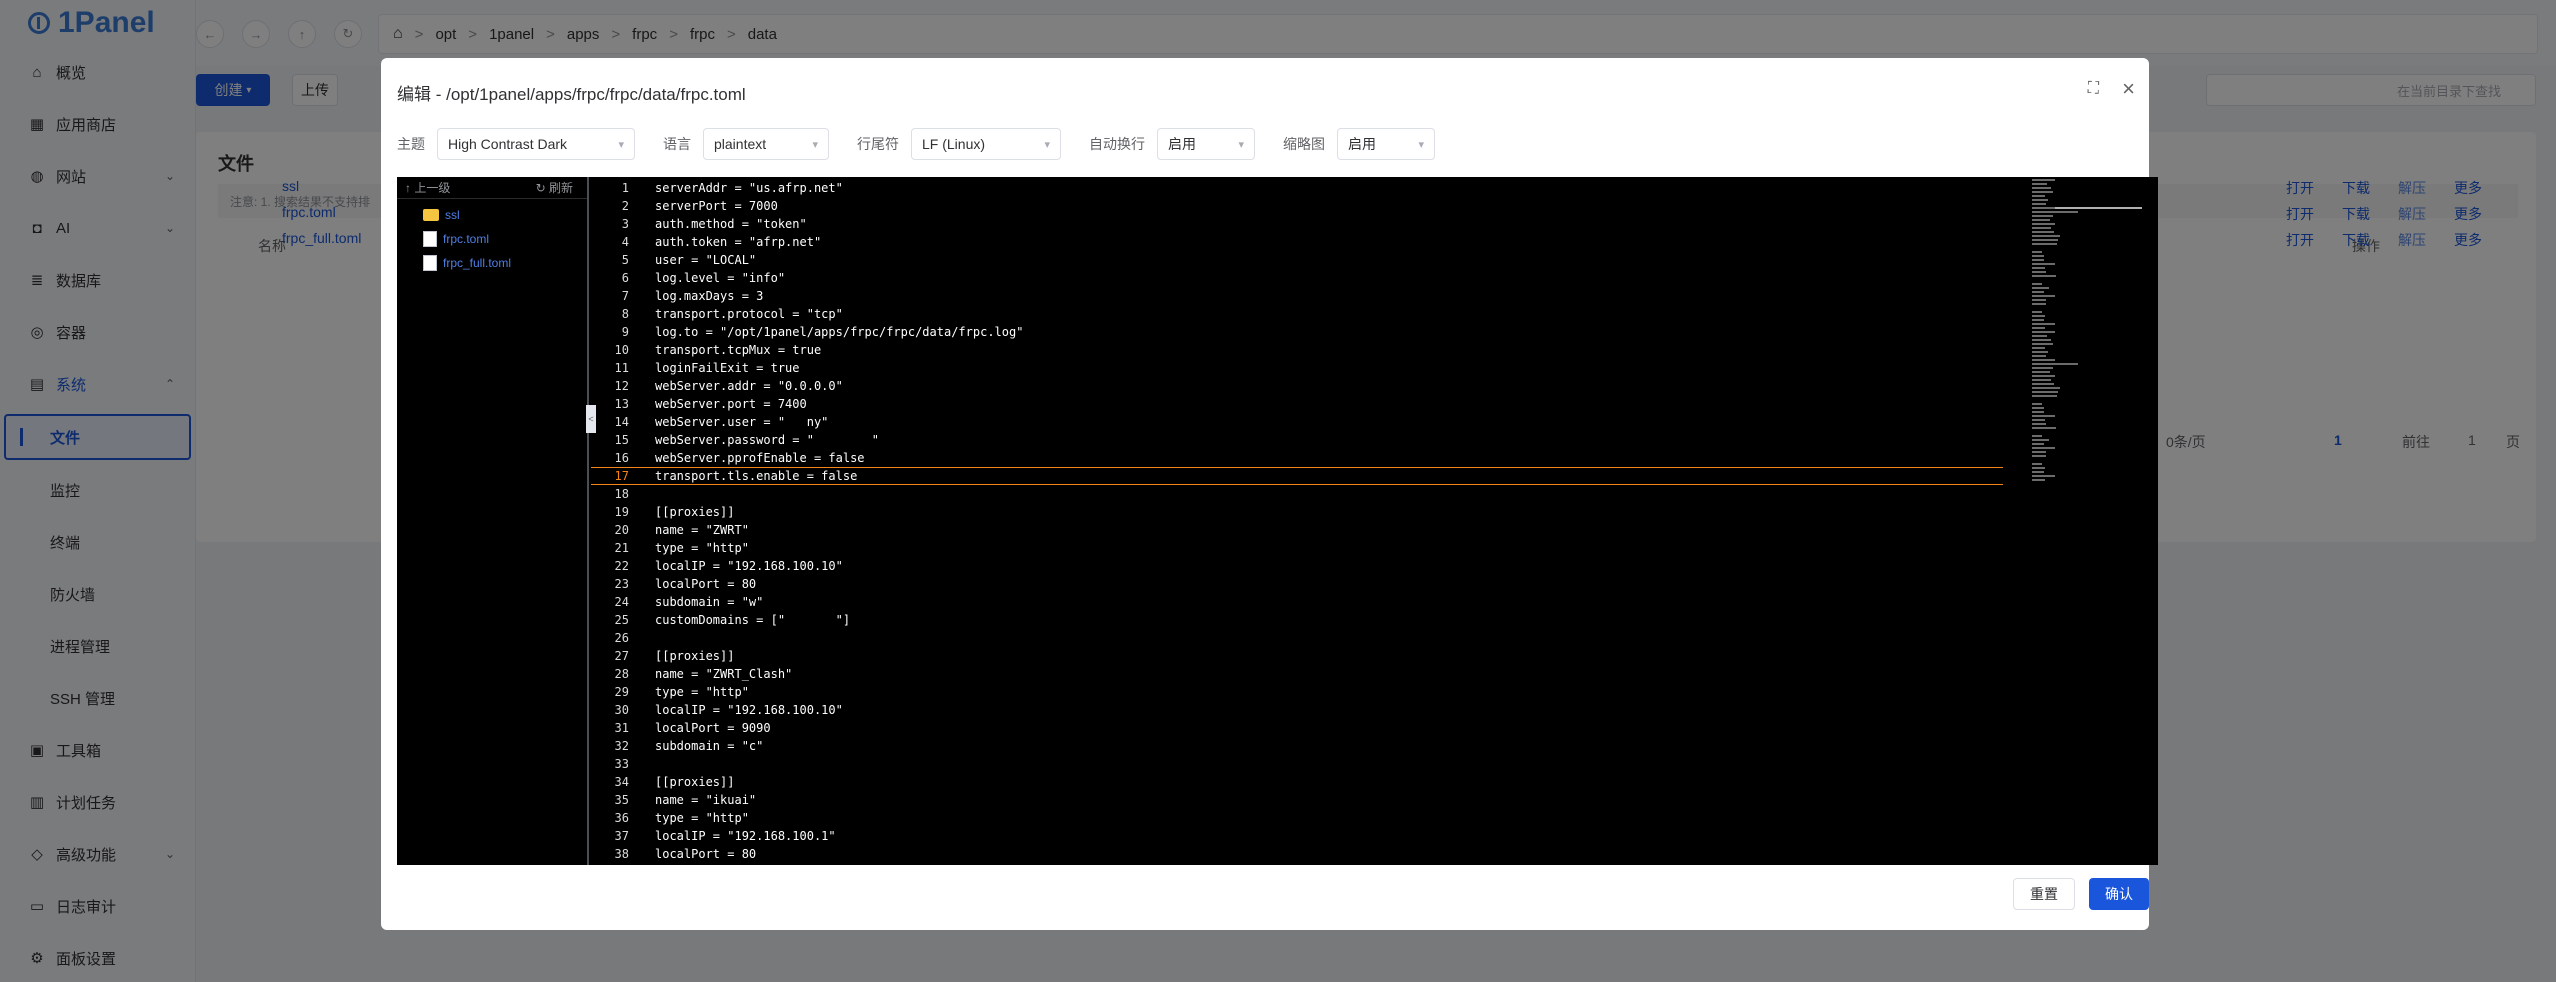 The width and height of the screenshot is (2556, 982). I want to click on word-wrap-select: 启用 ▾, so click(1206, 144).